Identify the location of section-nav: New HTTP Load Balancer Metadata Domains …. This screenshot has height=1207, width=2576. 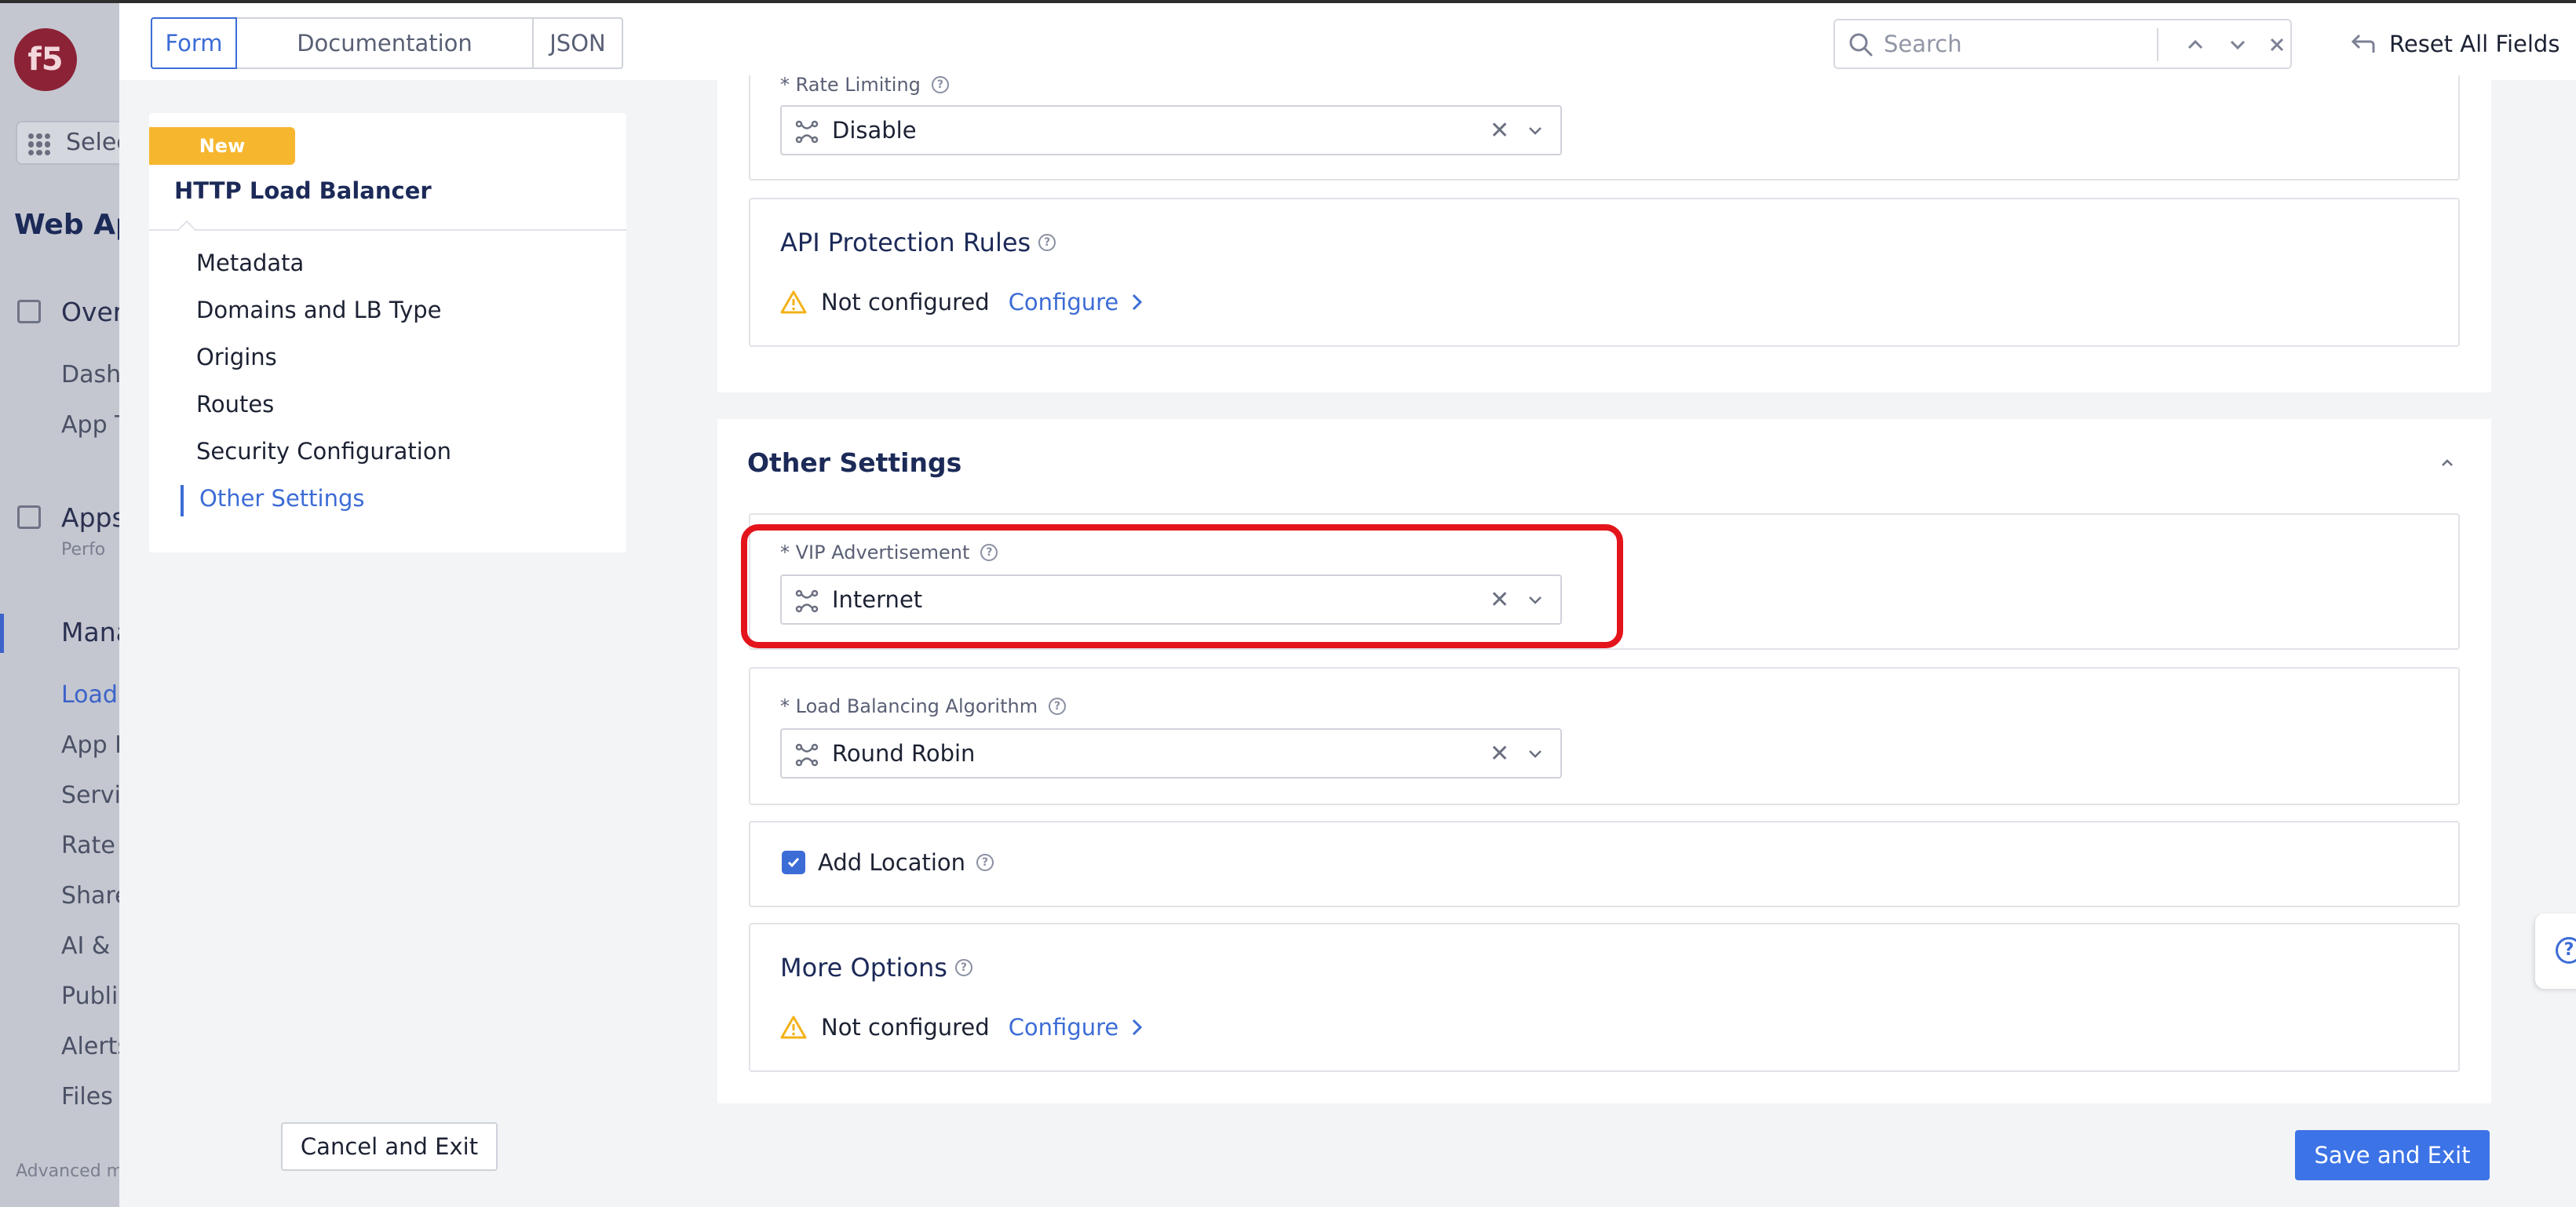
(387, 332).